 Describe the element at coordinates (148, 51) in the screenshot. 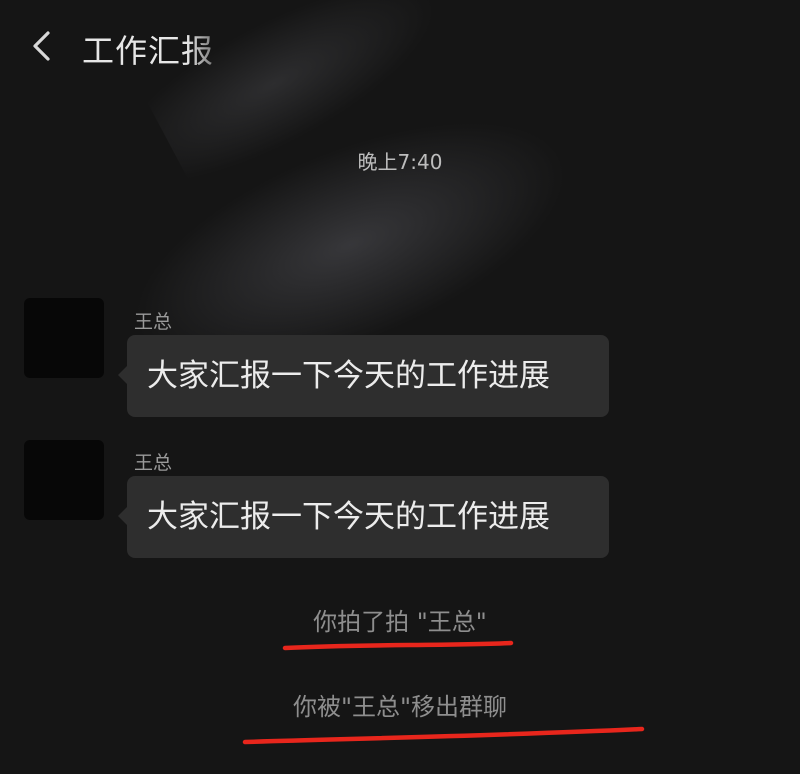

I see `chat-title: 工作汇报` at that location.